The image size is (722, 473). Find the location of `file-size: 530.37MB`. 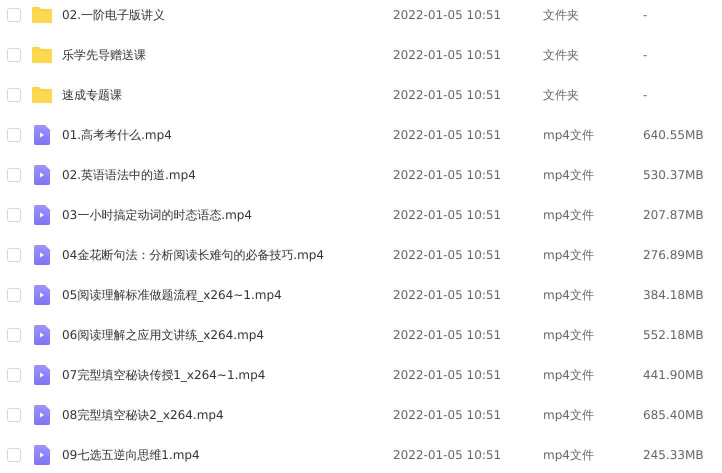

file-size: 530.37MB is located at coordinates (673, 175).